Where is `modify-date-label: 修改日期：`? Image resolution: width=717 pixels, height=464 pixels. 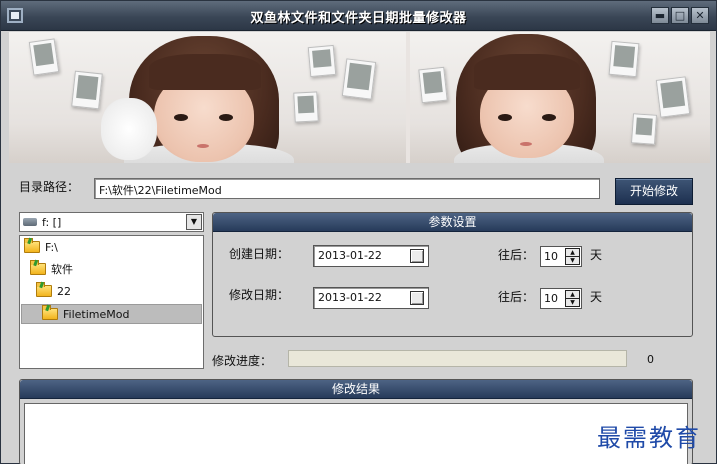
modify-date-label: 修改日期： is located at coordinates (259, 295).